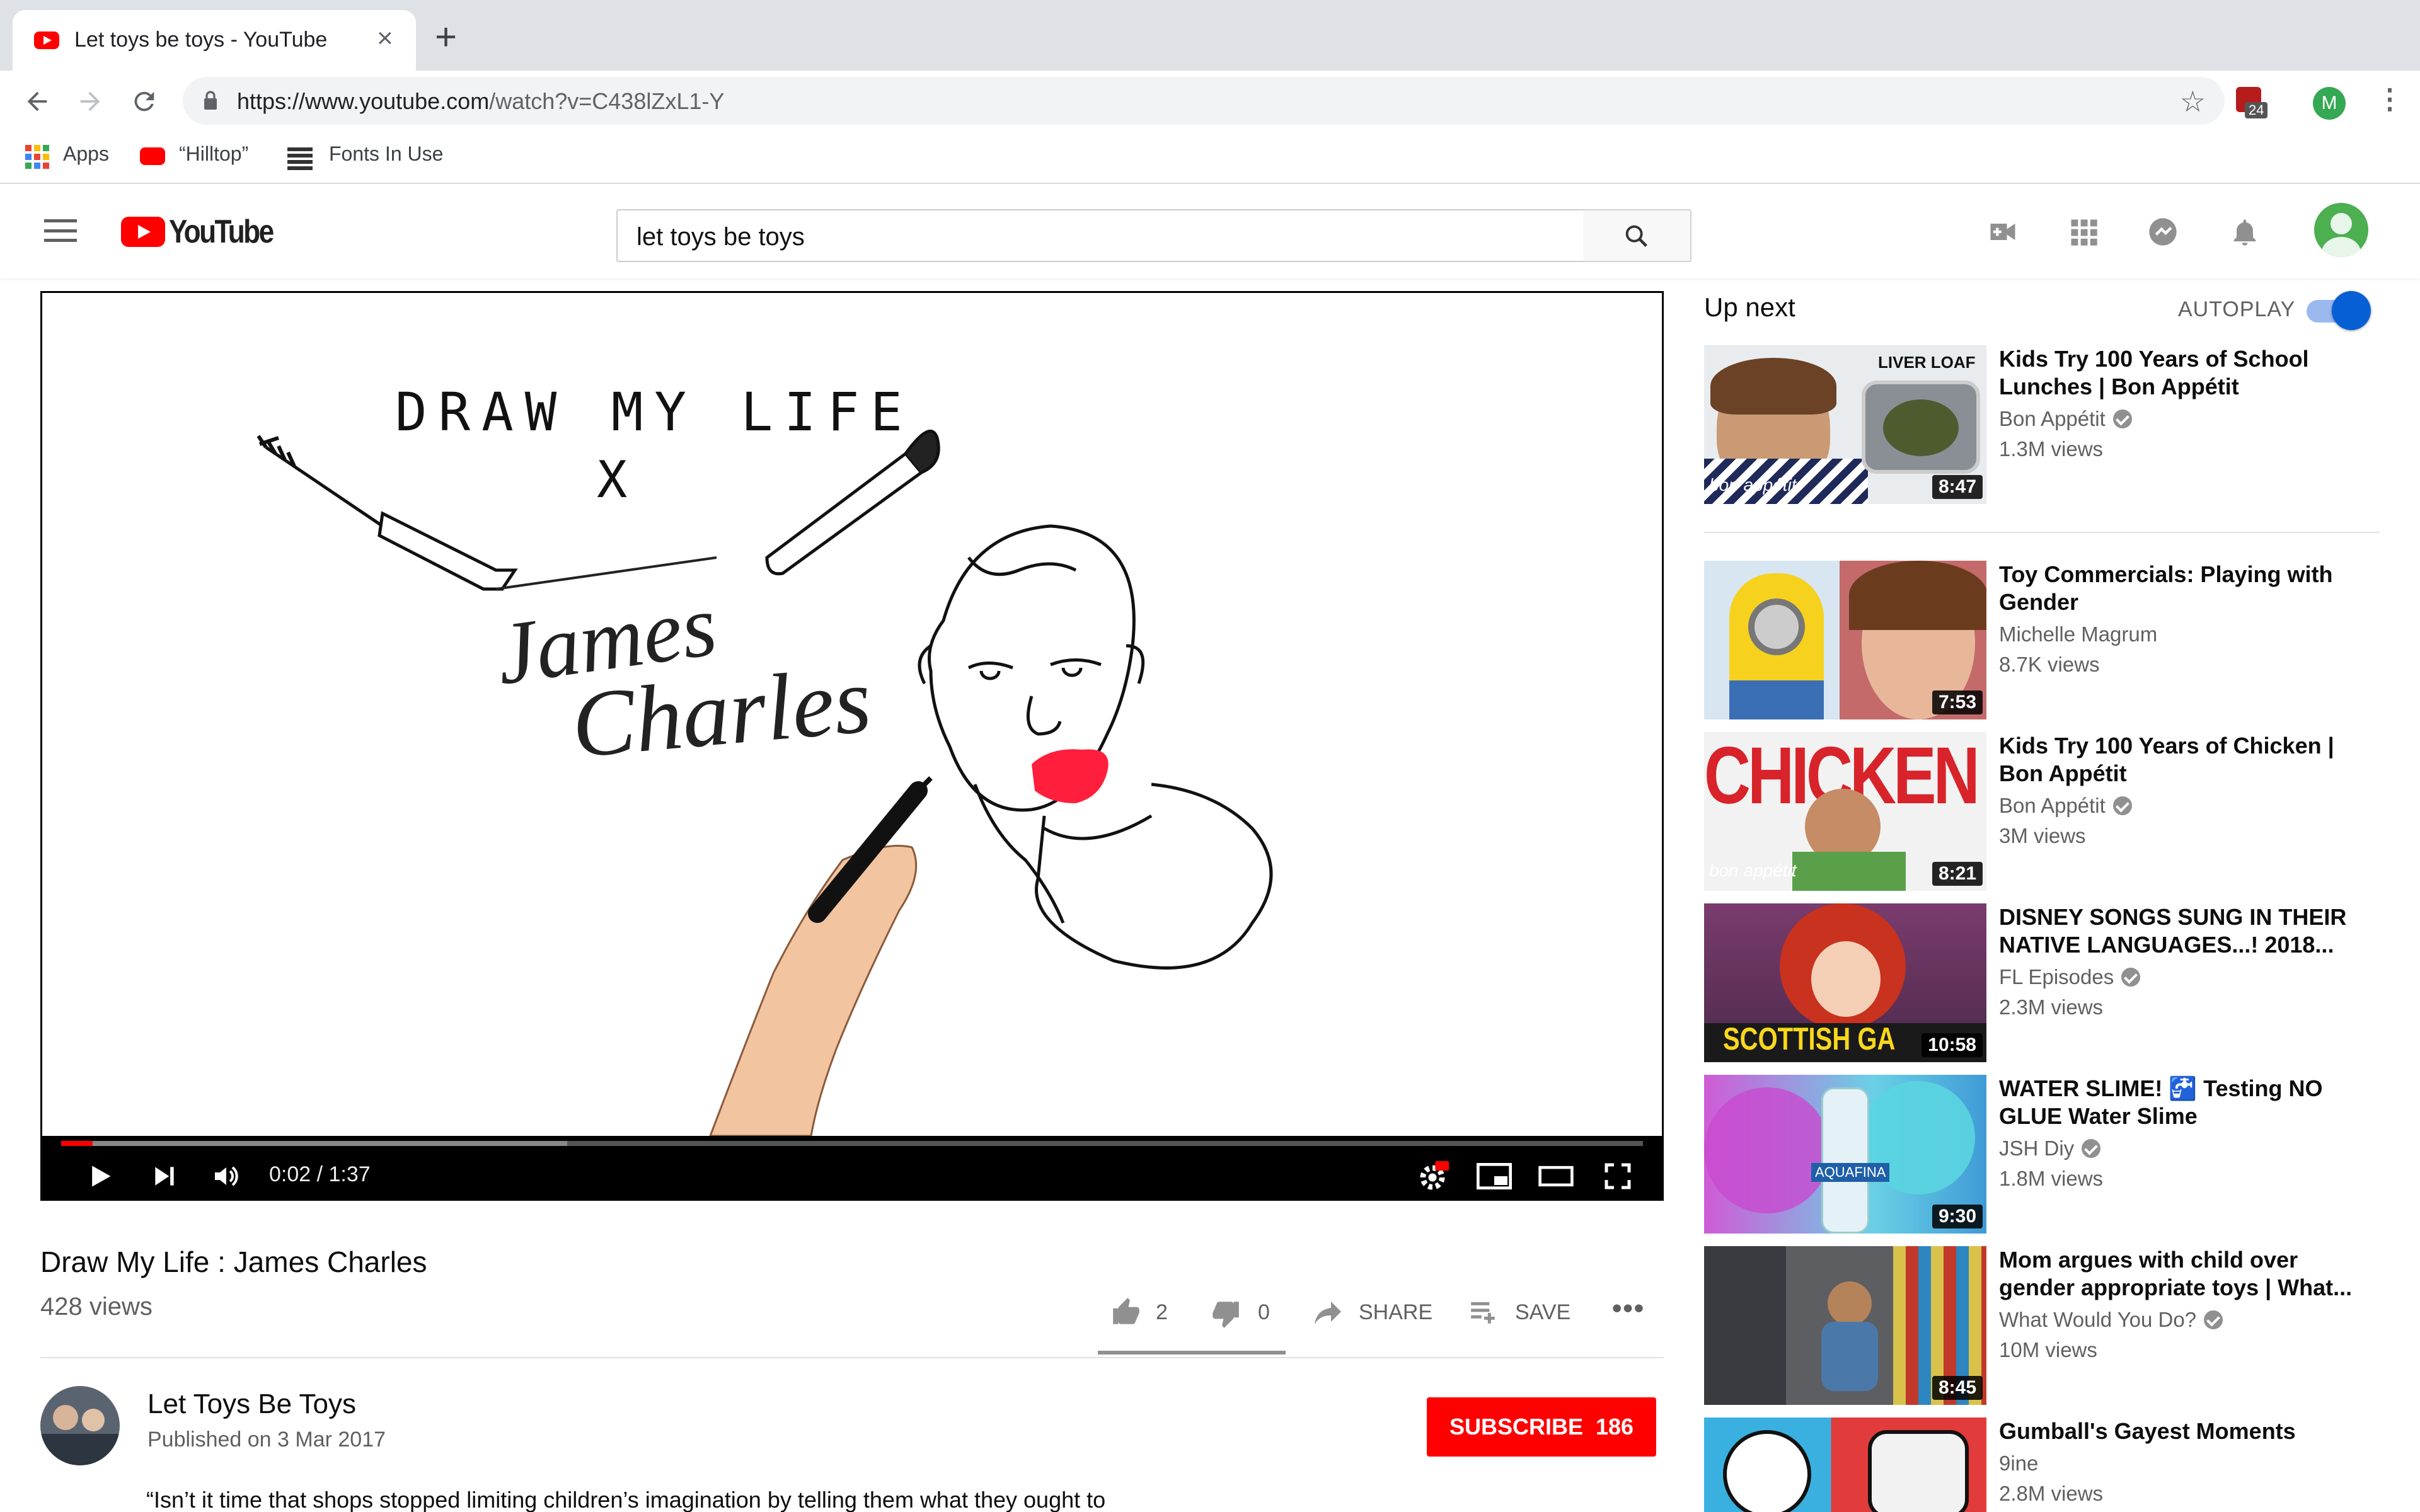  What do you see at coordinates (1264, 1312) in the screenshot?
I see `dislike-count: 0` at bounding box center [1264, 1312].